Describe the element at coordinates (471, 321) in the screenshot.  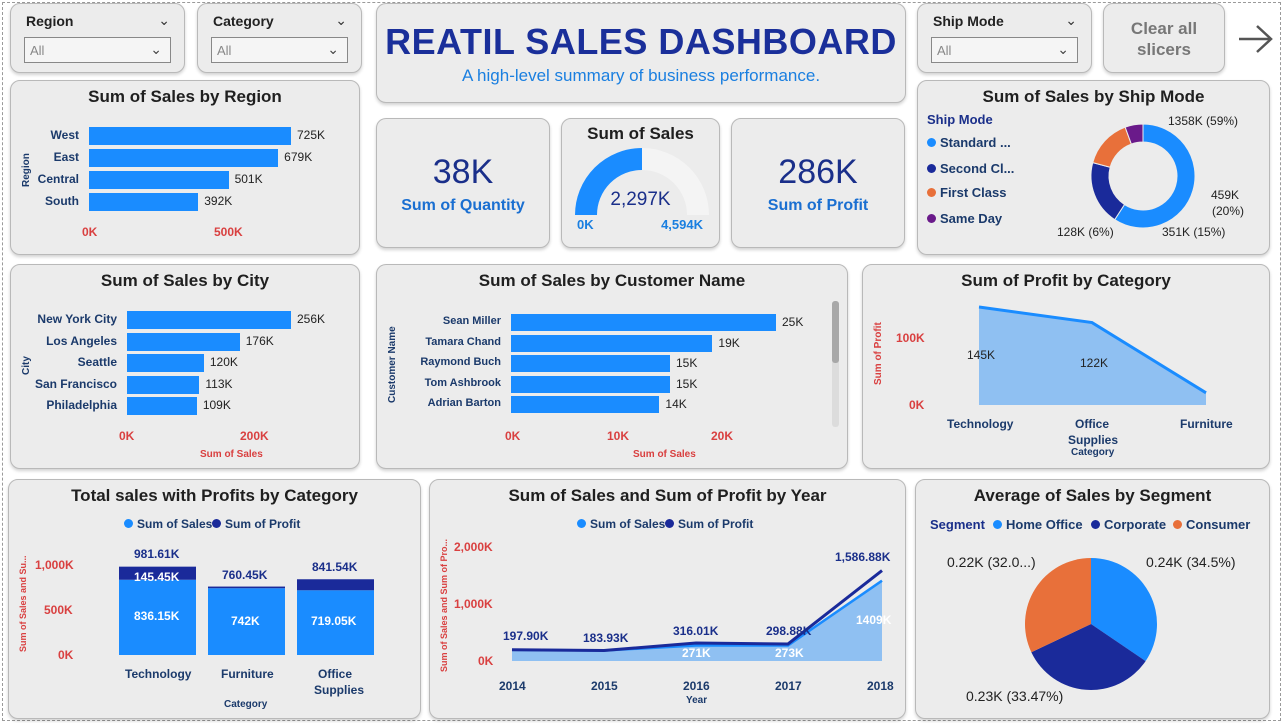
I see `category-label: Sean Miller` at that location.